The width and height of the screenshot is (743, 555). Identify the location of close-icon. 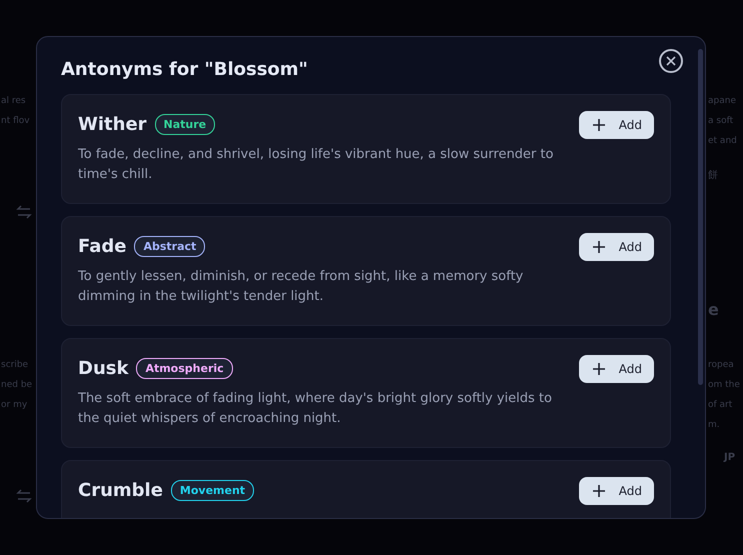
(671, 61).